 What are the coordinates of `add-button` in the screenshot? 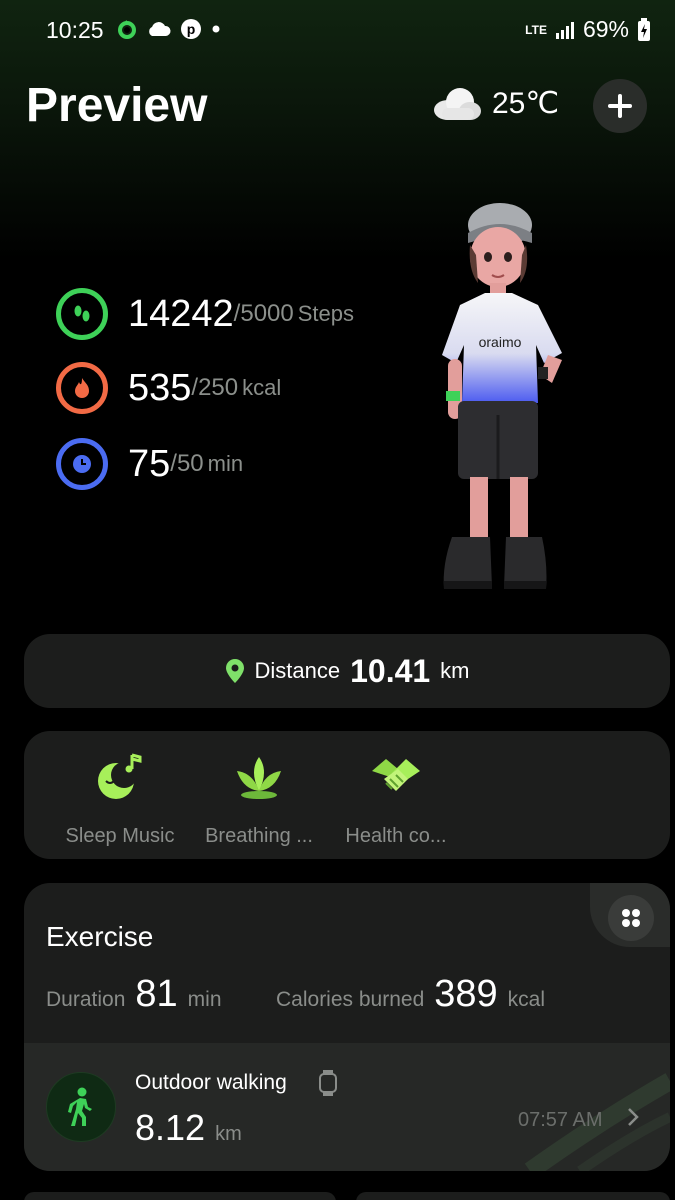 It's located at (620, 106).